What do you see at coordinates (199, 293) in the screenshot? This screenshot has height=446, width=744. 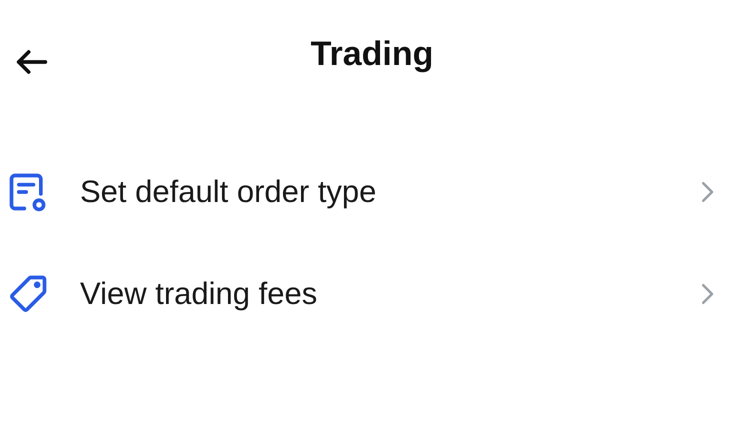 I see `item-label: View trading fees` at bounding box center [199, 293].